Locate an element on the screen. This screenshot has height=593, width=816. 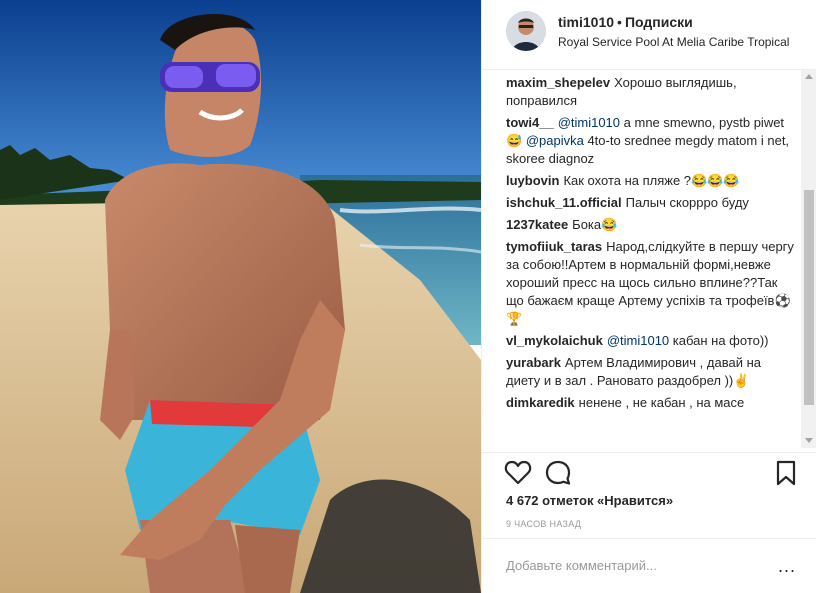
post-timestamp: 9 ЧАСОВ НАЗАД is located at coordinates (543, 524).